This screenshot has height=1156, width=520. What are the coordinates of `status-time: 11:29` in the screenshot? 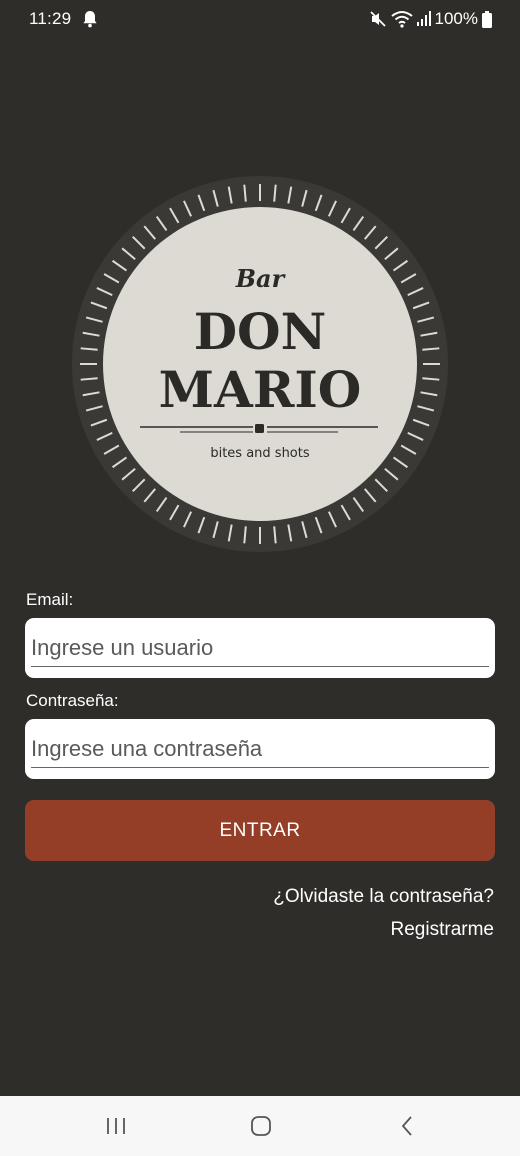 It's located at (50, 18).